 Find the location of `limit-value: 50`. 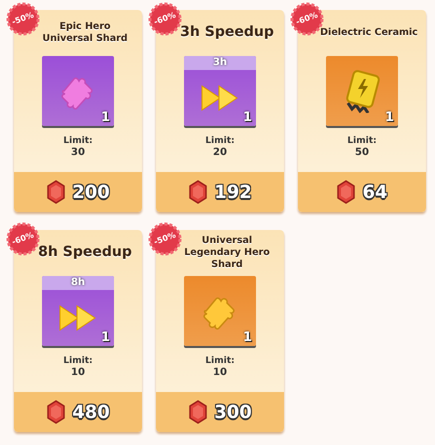

limit-value: 50 is located at coordinates (362, 153).